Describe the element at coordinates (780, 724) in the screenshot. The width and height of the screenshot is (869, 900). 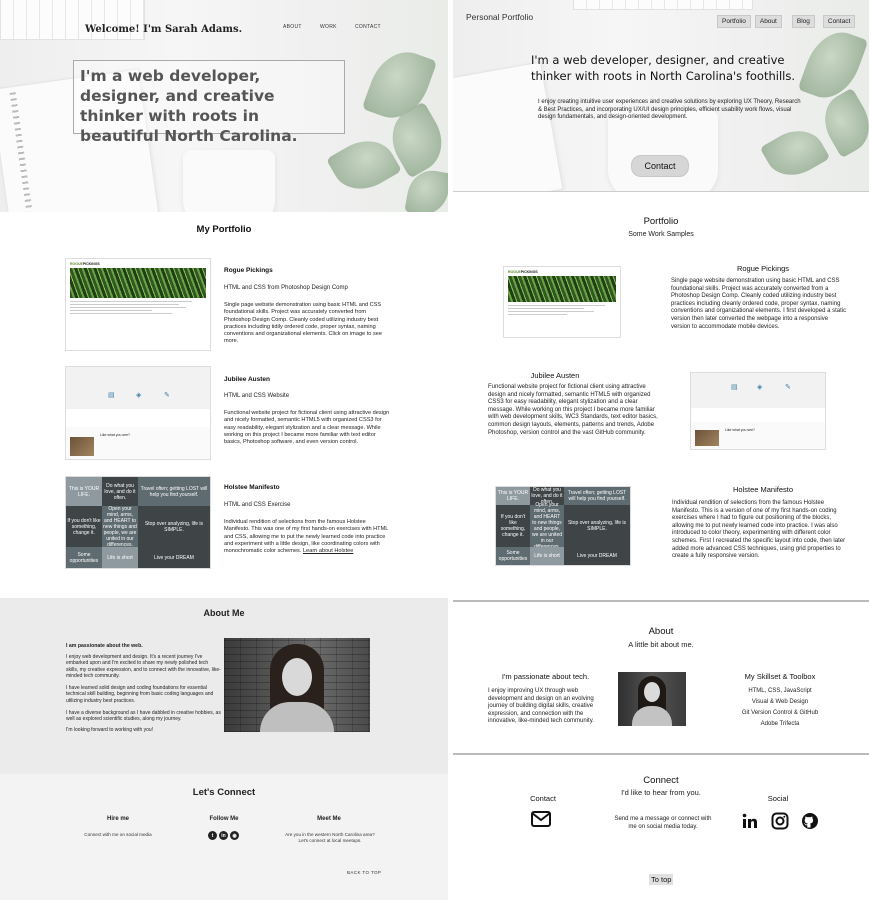
I see `skill-item: Adobe Trifecta` at that location.